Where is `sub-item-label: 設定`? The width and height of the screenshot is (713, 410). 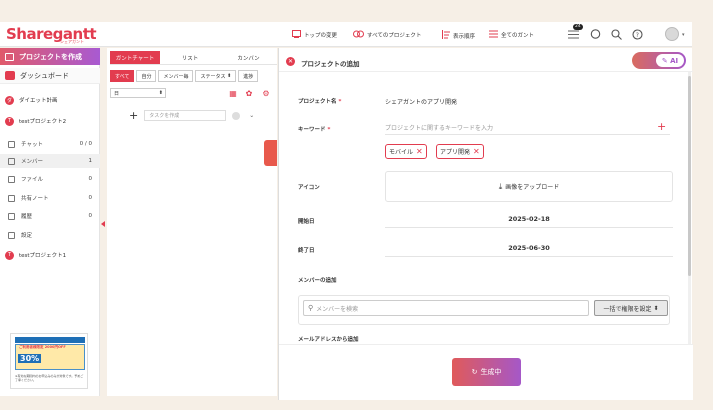 sub-item-label: 設定 is located at coordinates (27, 236).